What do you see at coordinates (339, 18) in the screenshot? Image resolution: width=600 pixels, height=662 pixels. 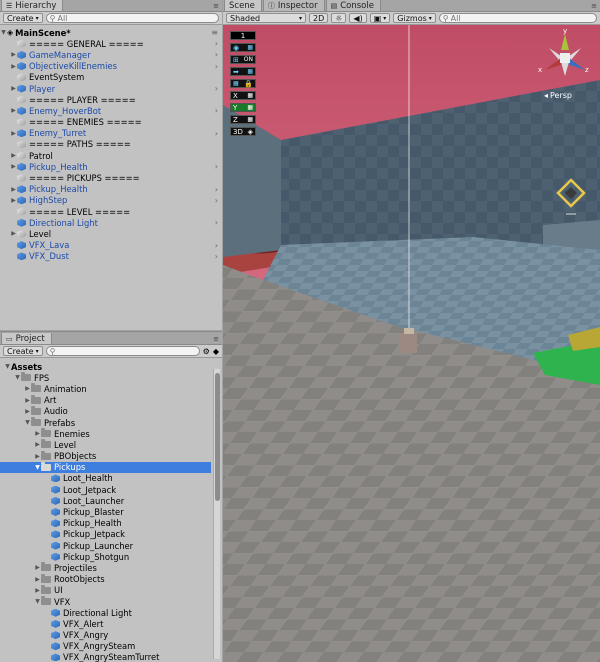 I see `lighting-toggle: ☼` at bounding box center [339, 18].